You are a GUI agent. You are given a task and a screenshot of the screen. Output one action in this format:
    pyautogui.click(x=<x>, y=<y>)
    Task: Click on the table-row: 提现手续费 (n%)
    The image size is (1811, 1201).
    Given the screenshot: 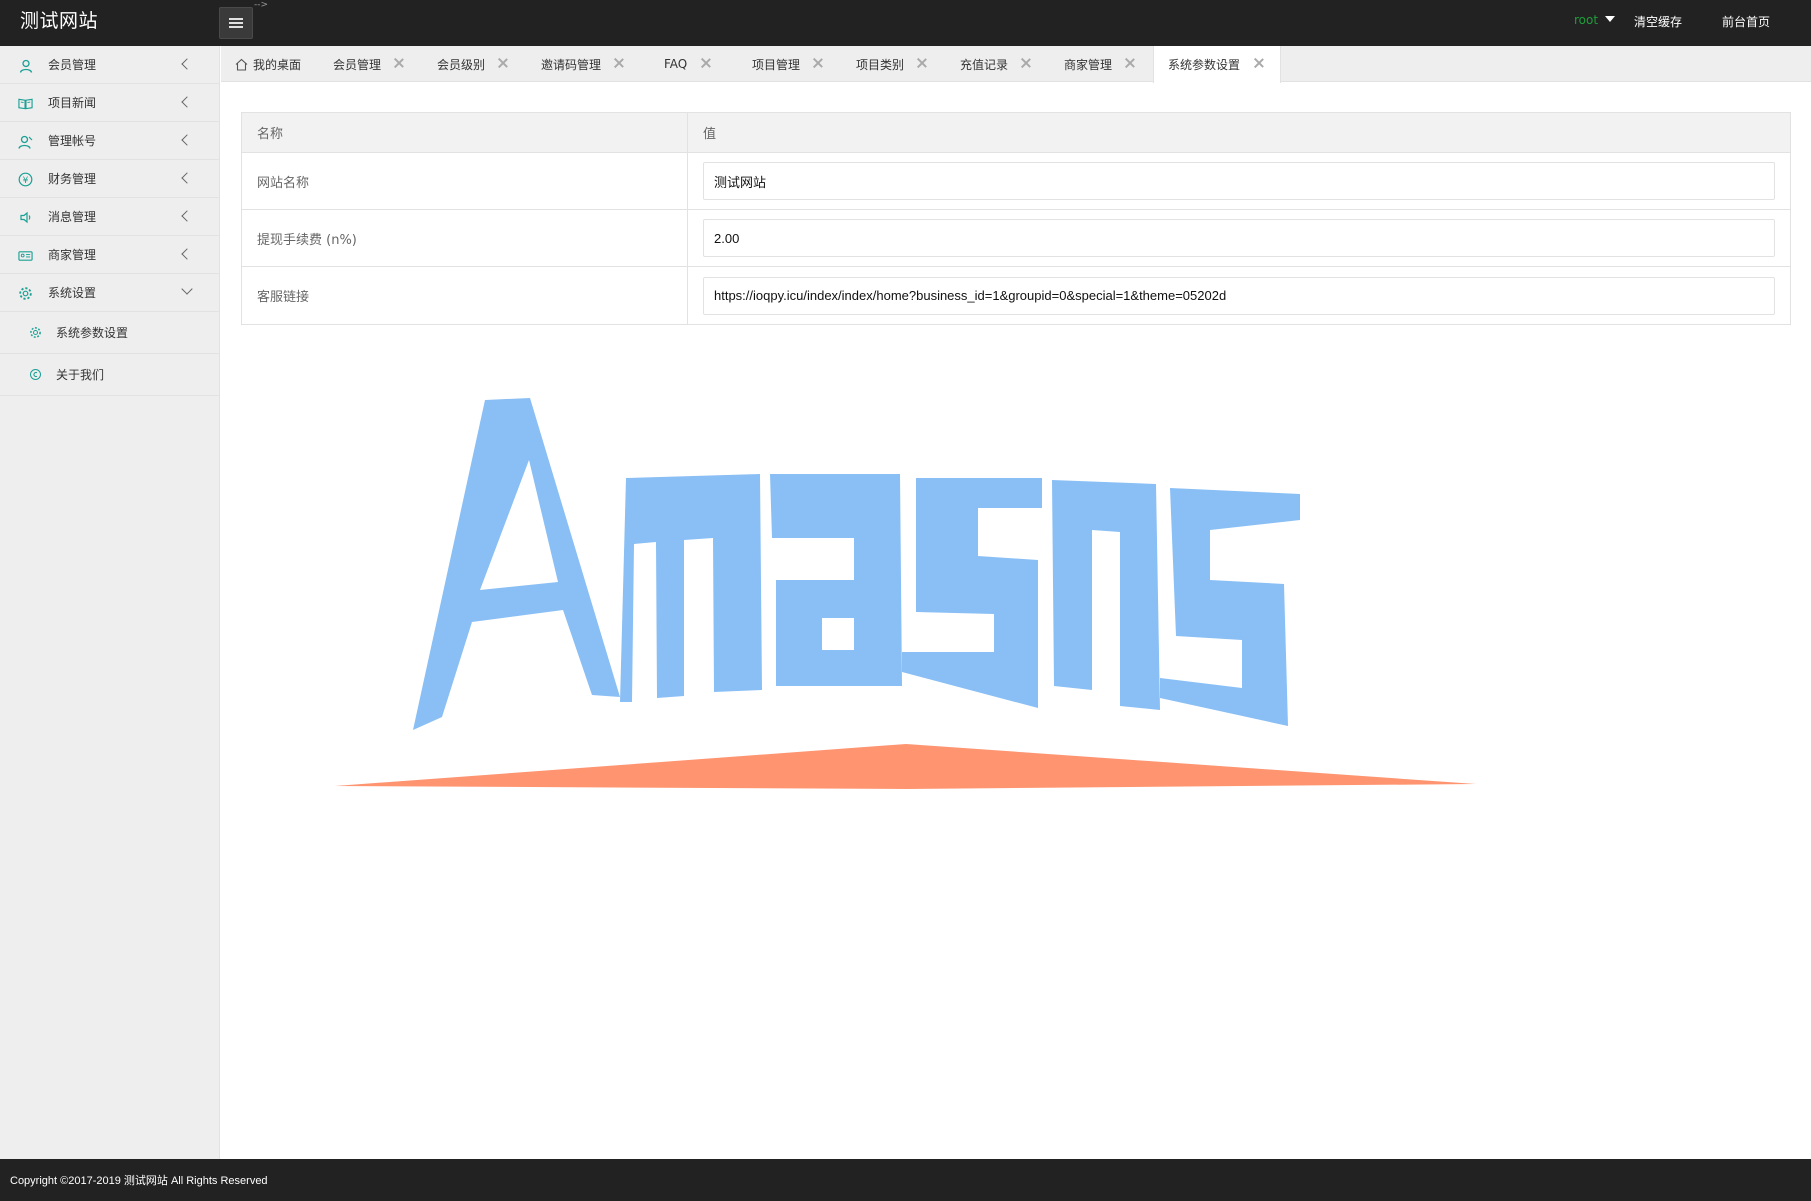 What is the action you would take?
    pyautogui.click(x=1016, y=238)
    